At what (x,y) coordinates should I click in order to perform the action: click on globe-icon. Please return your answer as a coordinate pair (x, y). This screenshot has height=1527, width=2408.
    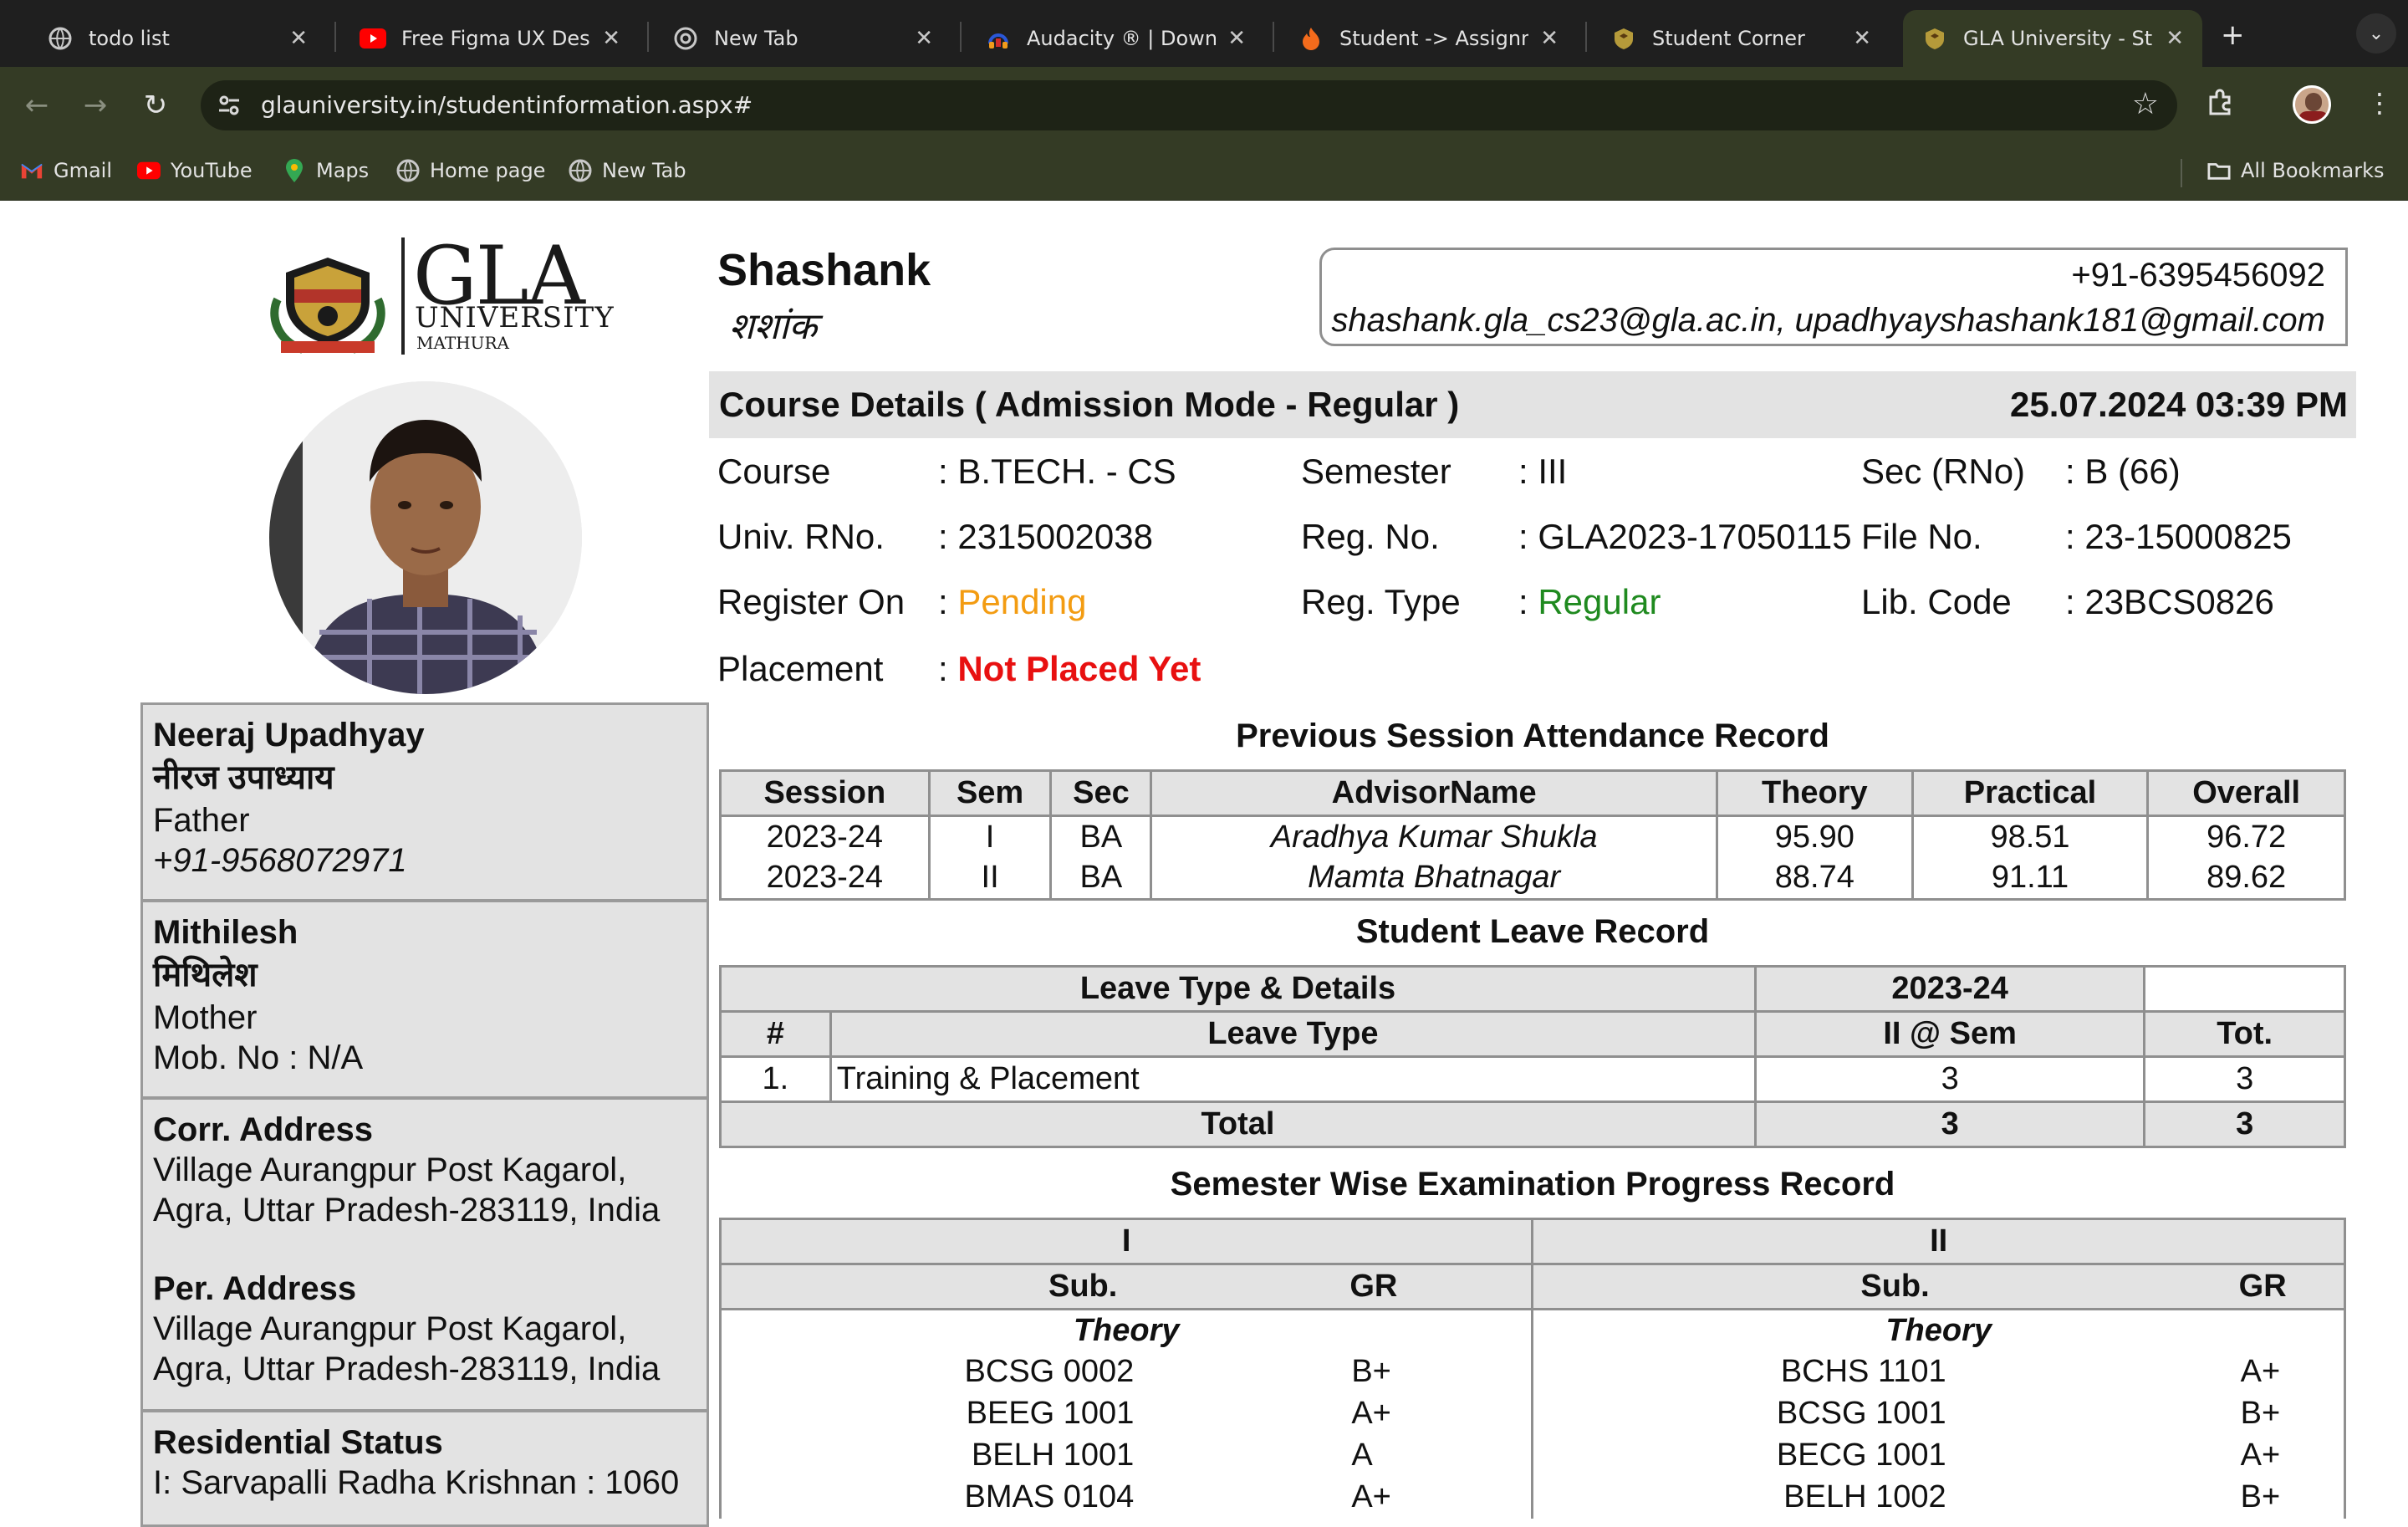
    Looking at the image, I should click on (61, 38).